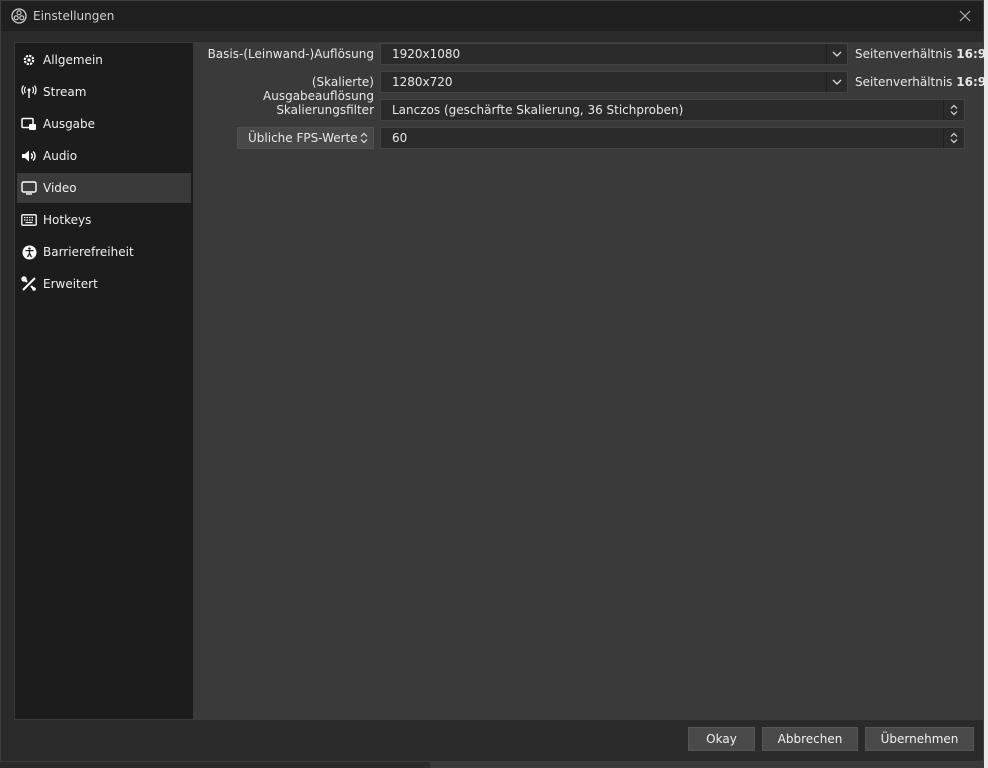 This screenshot has width=988, height=768. I want to click on base-resolution-label: Basis-(Leinwand-)Auflösung, so click(290, 54).